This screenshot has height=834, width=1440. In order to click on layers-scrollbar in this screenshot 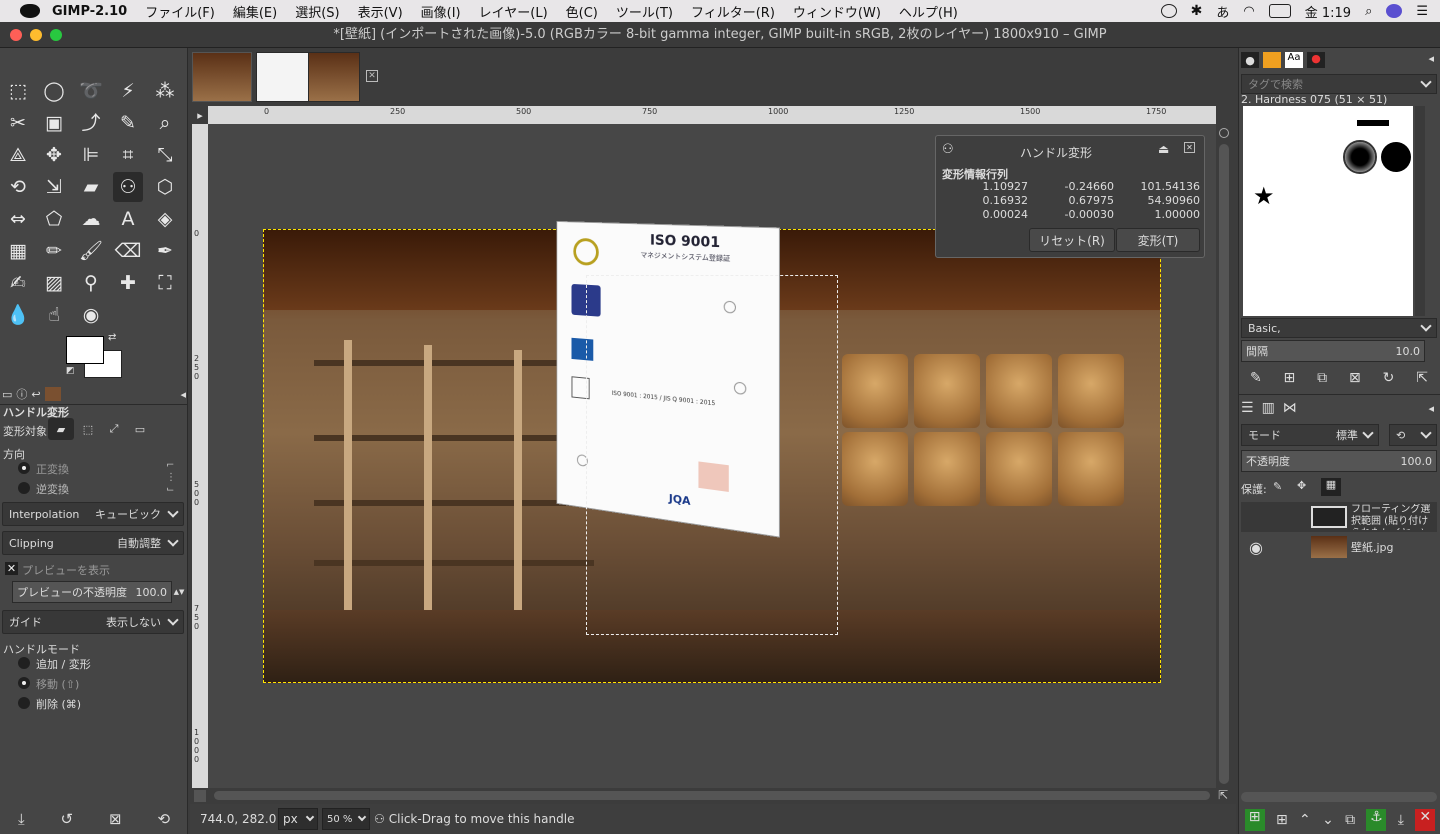, I will do `click(1339, 797)`.